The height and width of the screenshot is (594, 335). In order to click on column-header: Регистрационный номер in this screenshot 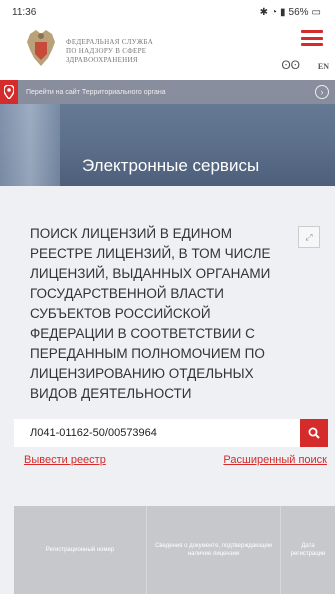, I will do `click(80, 550)`.